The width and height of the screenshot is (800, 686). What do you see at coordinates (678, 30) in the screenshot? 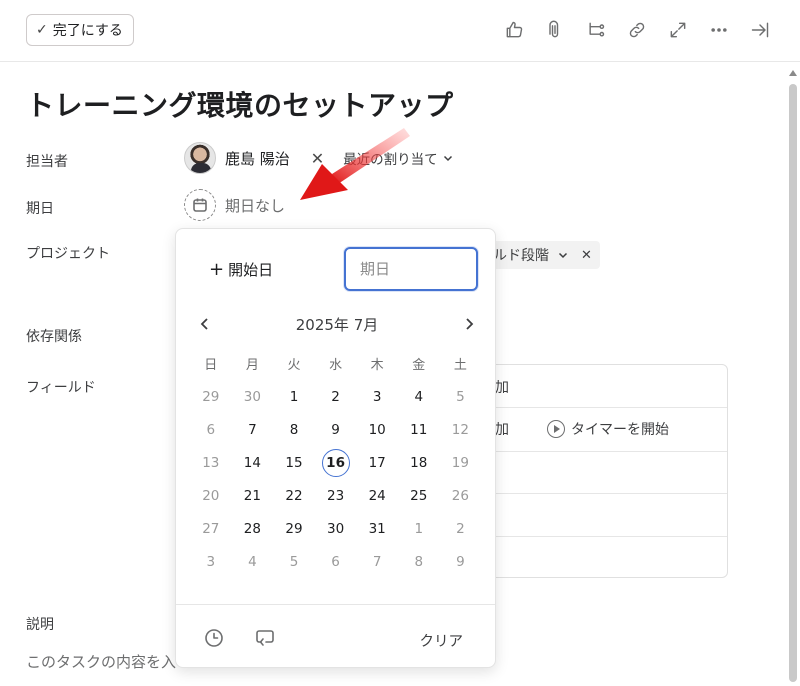
I see `expand-icon` at bounding box center [678, 30].